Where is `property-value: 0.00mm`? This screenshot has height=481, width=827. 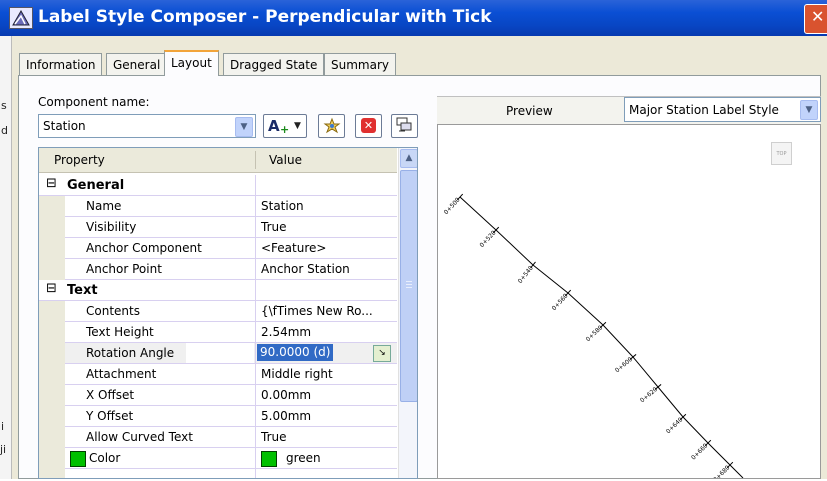 property-value: 0.00mm is located at coordinates (286, 395).